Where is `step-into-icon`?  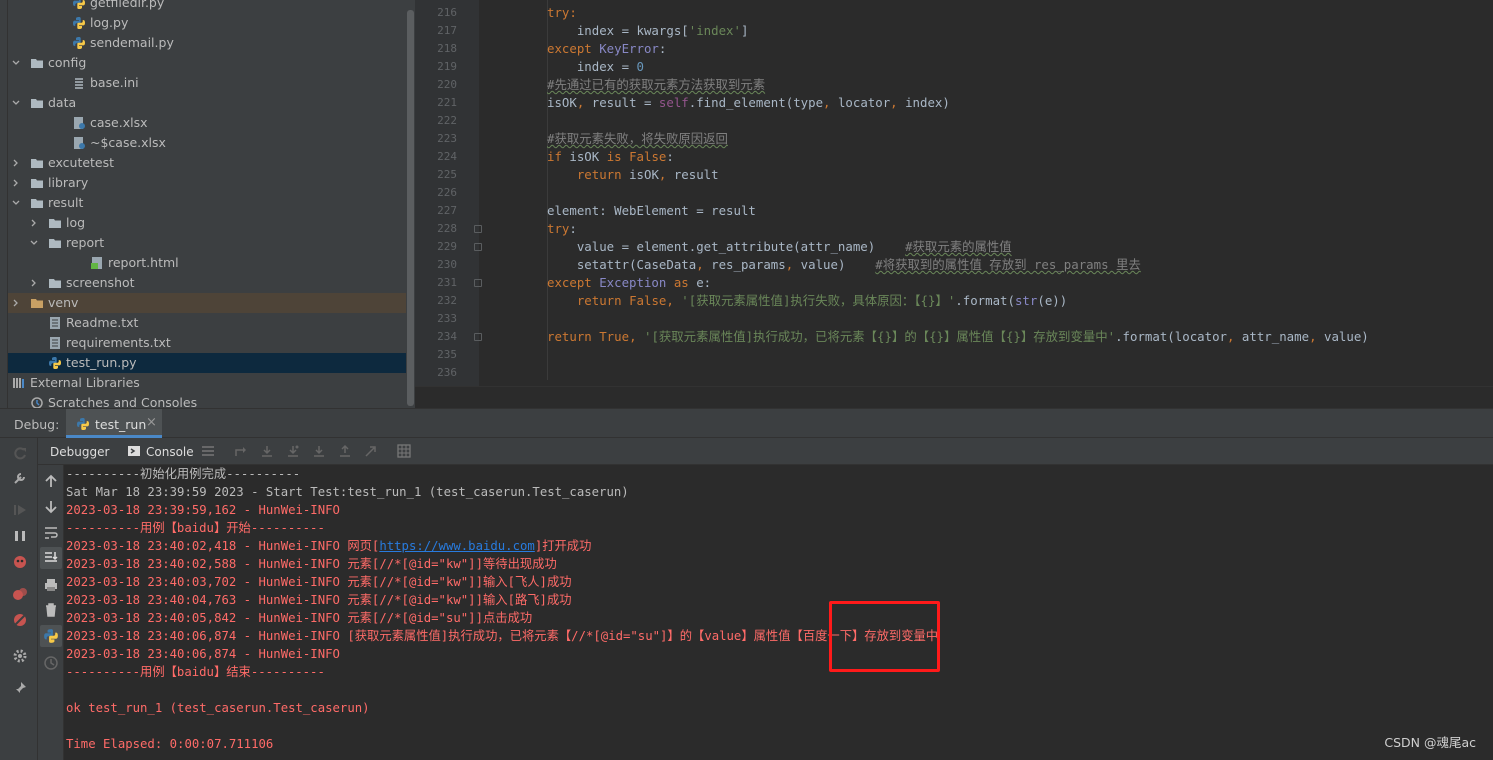 step-into-icon is located at coordinates (293, 451).